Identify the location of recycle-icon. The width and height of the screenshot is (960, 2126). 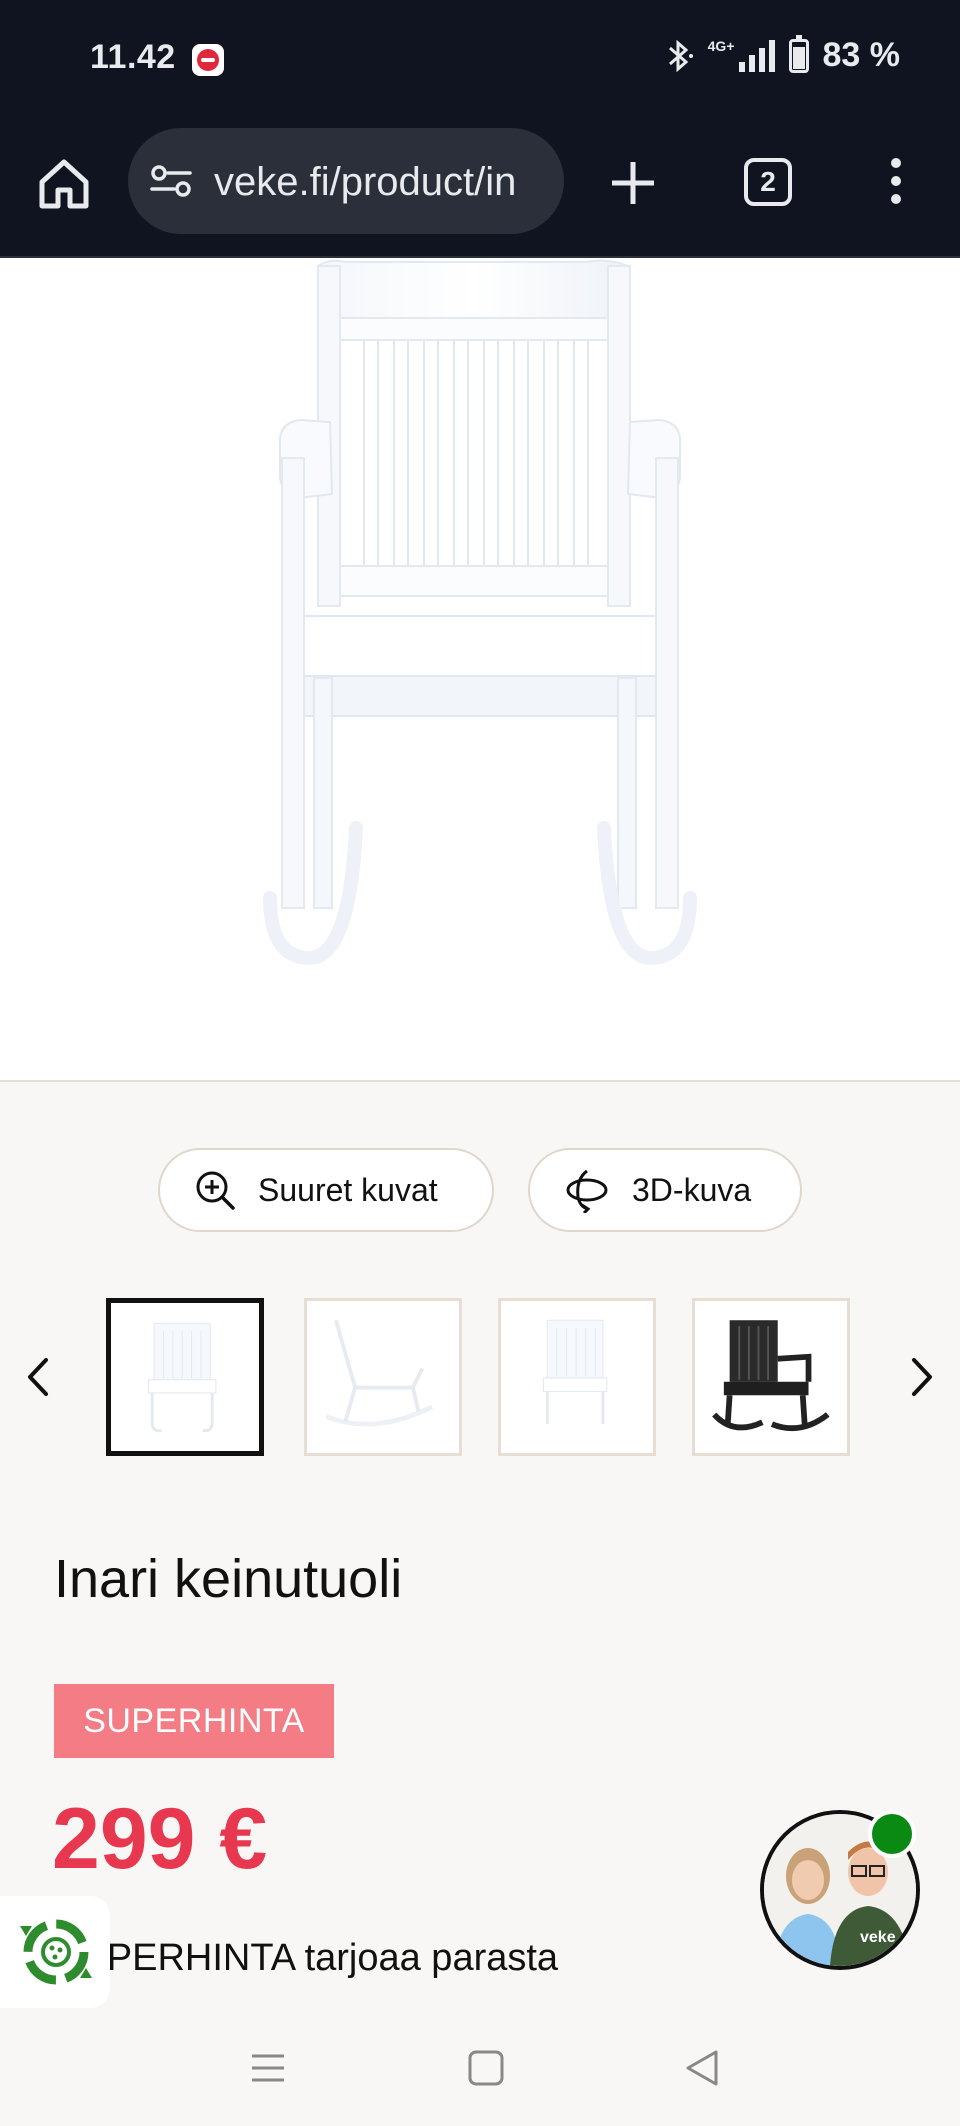
(56, 1952).